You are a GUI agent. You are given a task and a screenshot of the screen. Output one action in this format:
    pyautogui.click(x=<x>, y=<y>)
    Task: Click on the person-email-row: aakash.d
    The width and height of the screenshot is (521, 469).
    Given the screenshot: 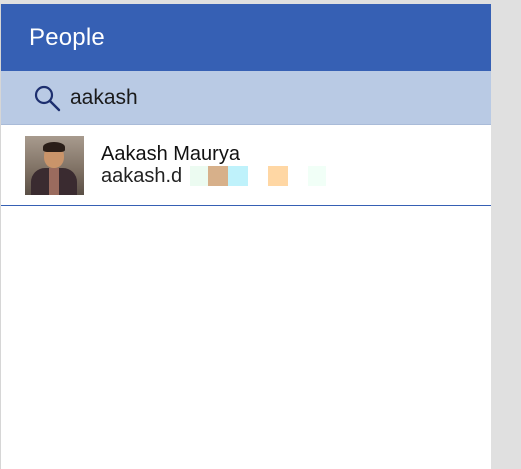 What is the action you would take?
    pyautogui.click(x=214, y=176)
    